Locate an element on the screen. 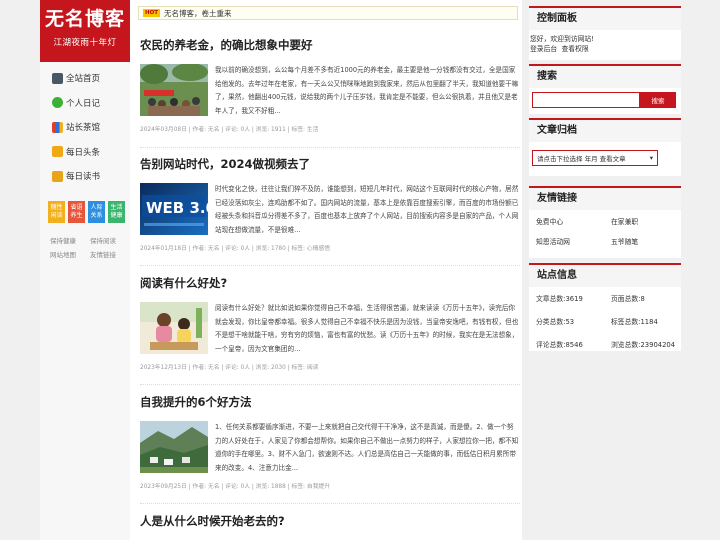  stat-item: 文章总数:3619 is located at coordinates (559, 299).